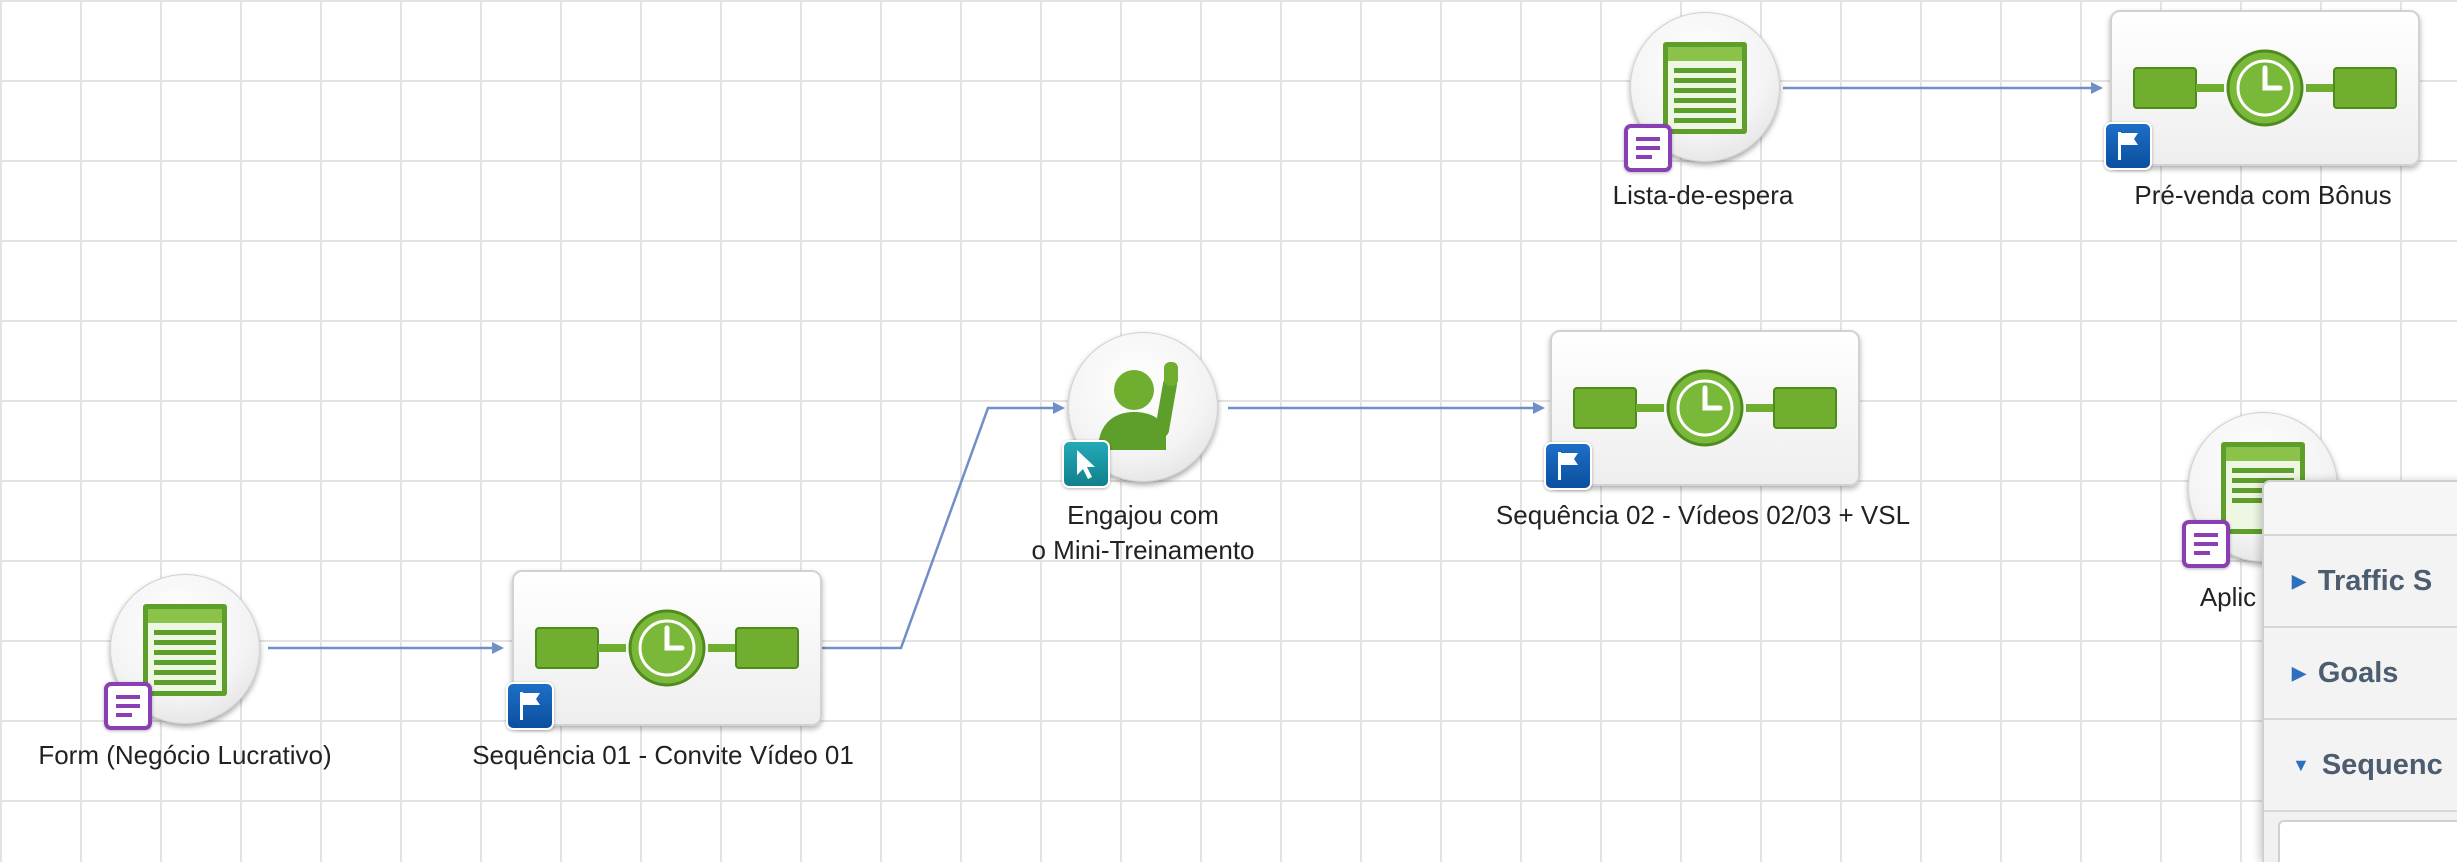 The height and width of the screenshot is (862, 2457). What do you see at coordinates (1703, 515) in the screenshot?
I see `node-label-sequencia-02: Sequência 02 - Vídeos 02/03 + VSL` at bounding box center [1703, 515].